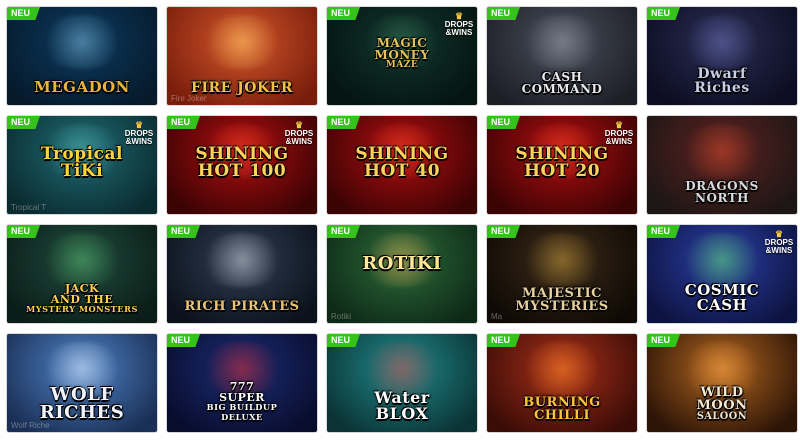  I want to click on game-tile: JACK AND THE MYSTERY MONSTERS NEU, so click(82, 274).